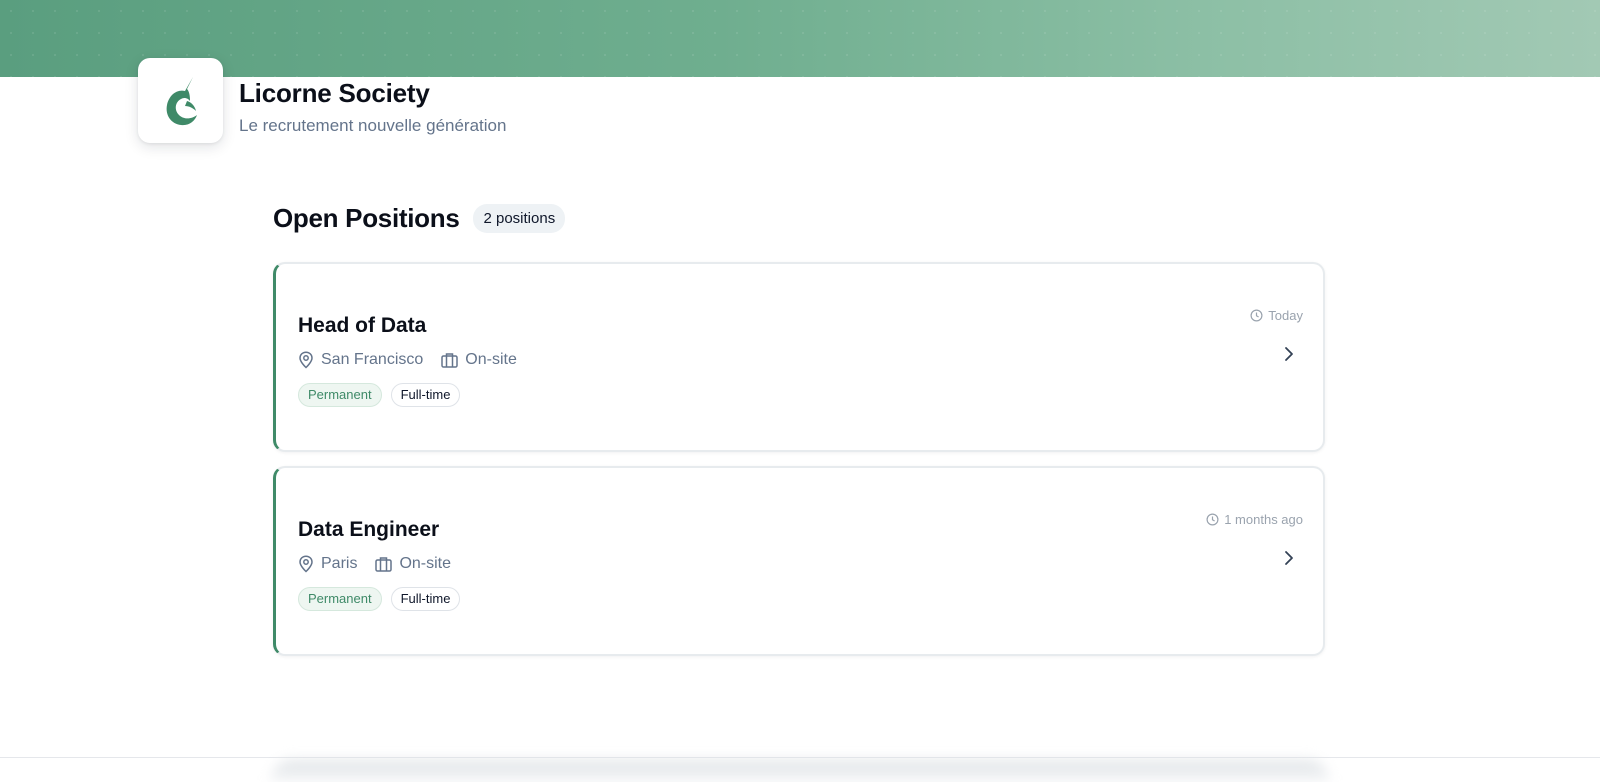  What do you see at coordinates (519, 218) in the screenshot?
I see `positions-count-badge: 2 positions` at bounding box center [519, 218].